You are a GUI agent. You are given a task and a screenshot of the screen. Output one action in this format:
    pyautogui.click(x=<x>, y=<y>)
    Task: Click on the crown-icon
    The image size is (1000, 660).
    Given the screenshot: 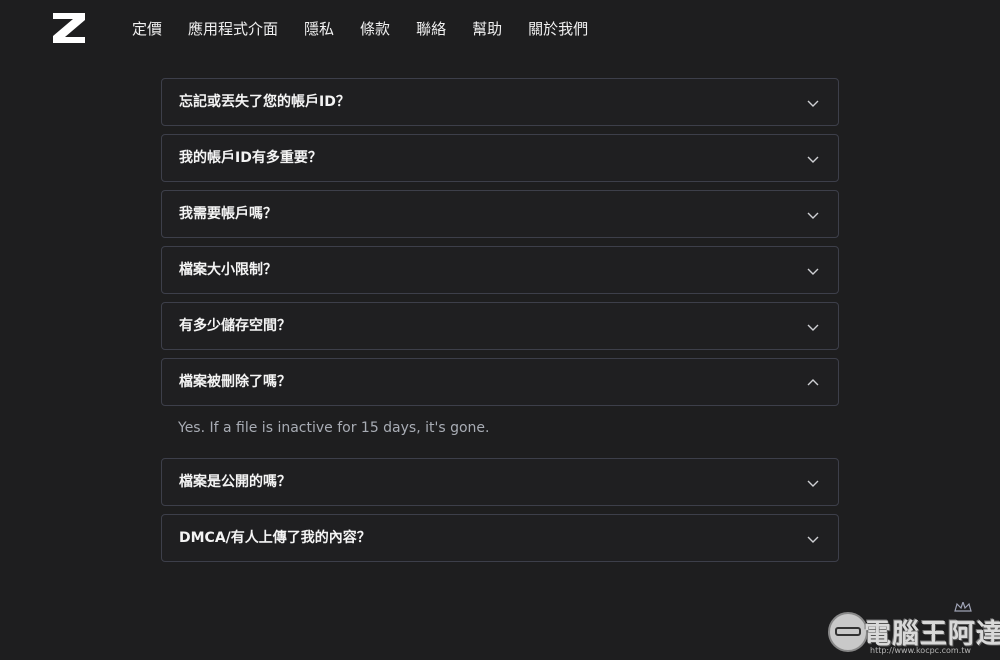 What is the action you would take?
    pyautogui.click(x=963, y=607)
    